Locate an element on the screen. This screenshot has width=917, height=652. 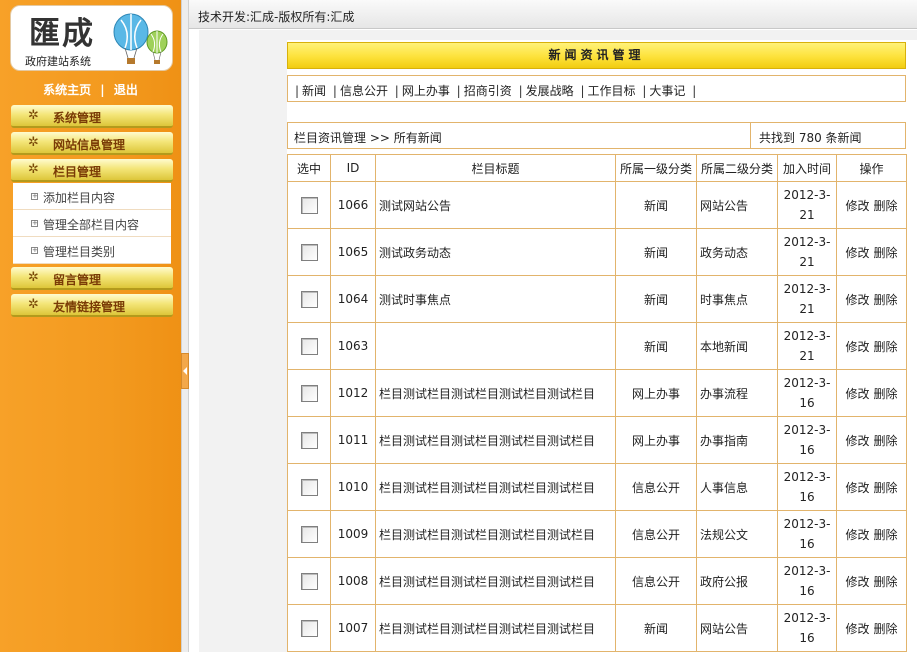
menu-site-info: ✲ 网站信息管理 is located at coordinates (92, 143).